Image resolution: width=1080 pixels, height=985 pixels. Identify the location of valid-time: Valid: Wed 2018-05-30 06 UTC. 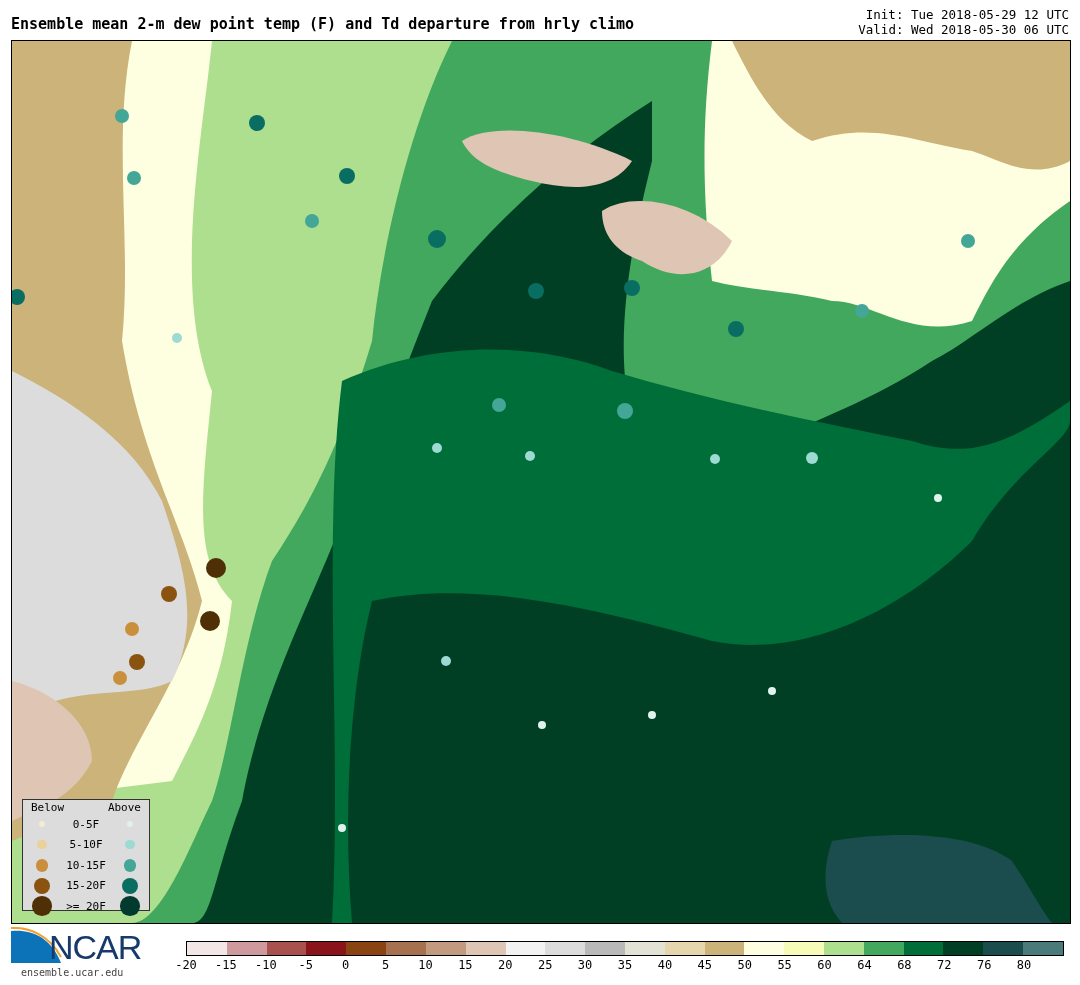
(963, 29).